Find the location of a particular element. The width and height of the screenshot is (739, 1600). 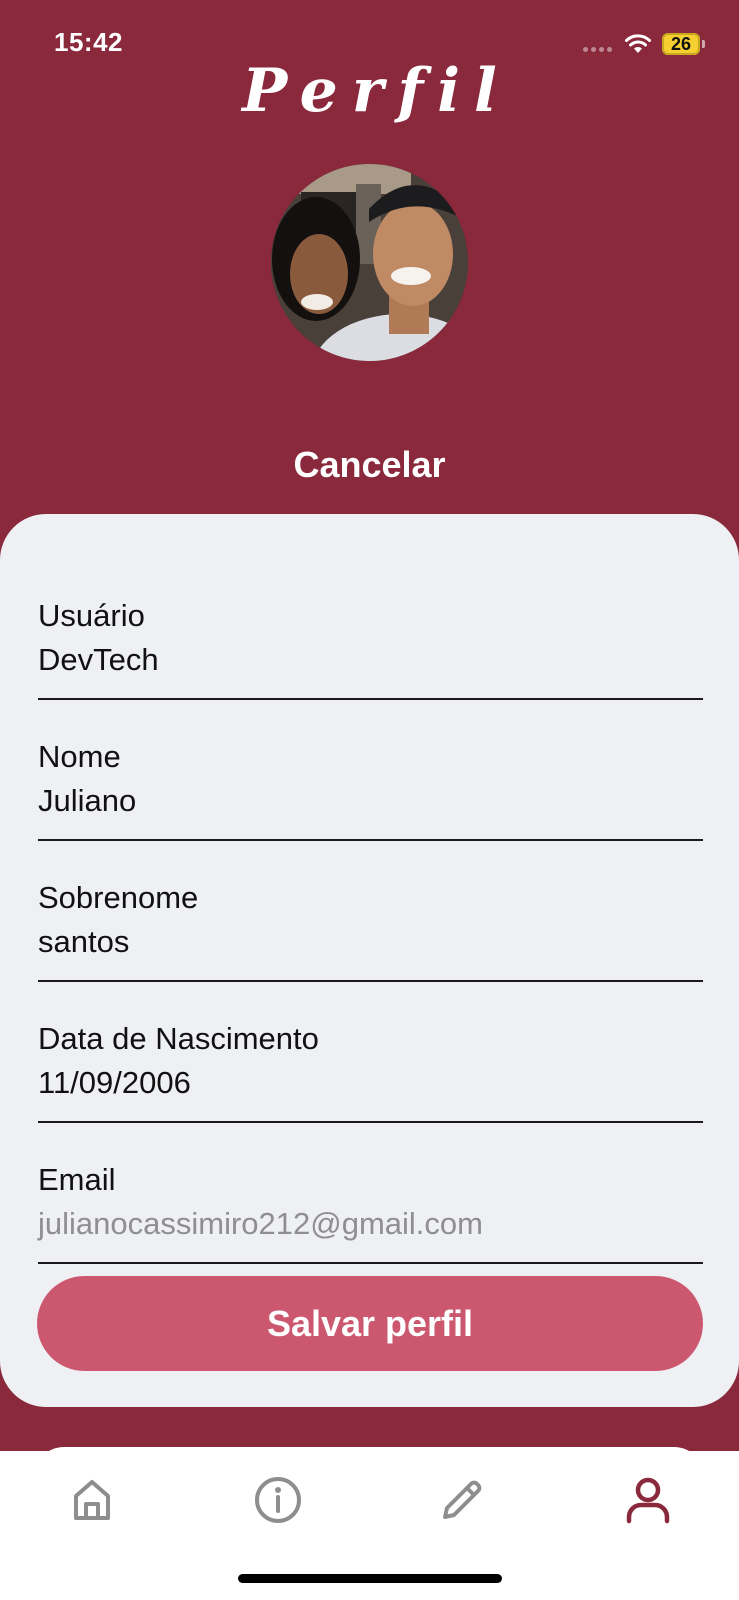

pencil-icon is located at coordinates (462, 1499).